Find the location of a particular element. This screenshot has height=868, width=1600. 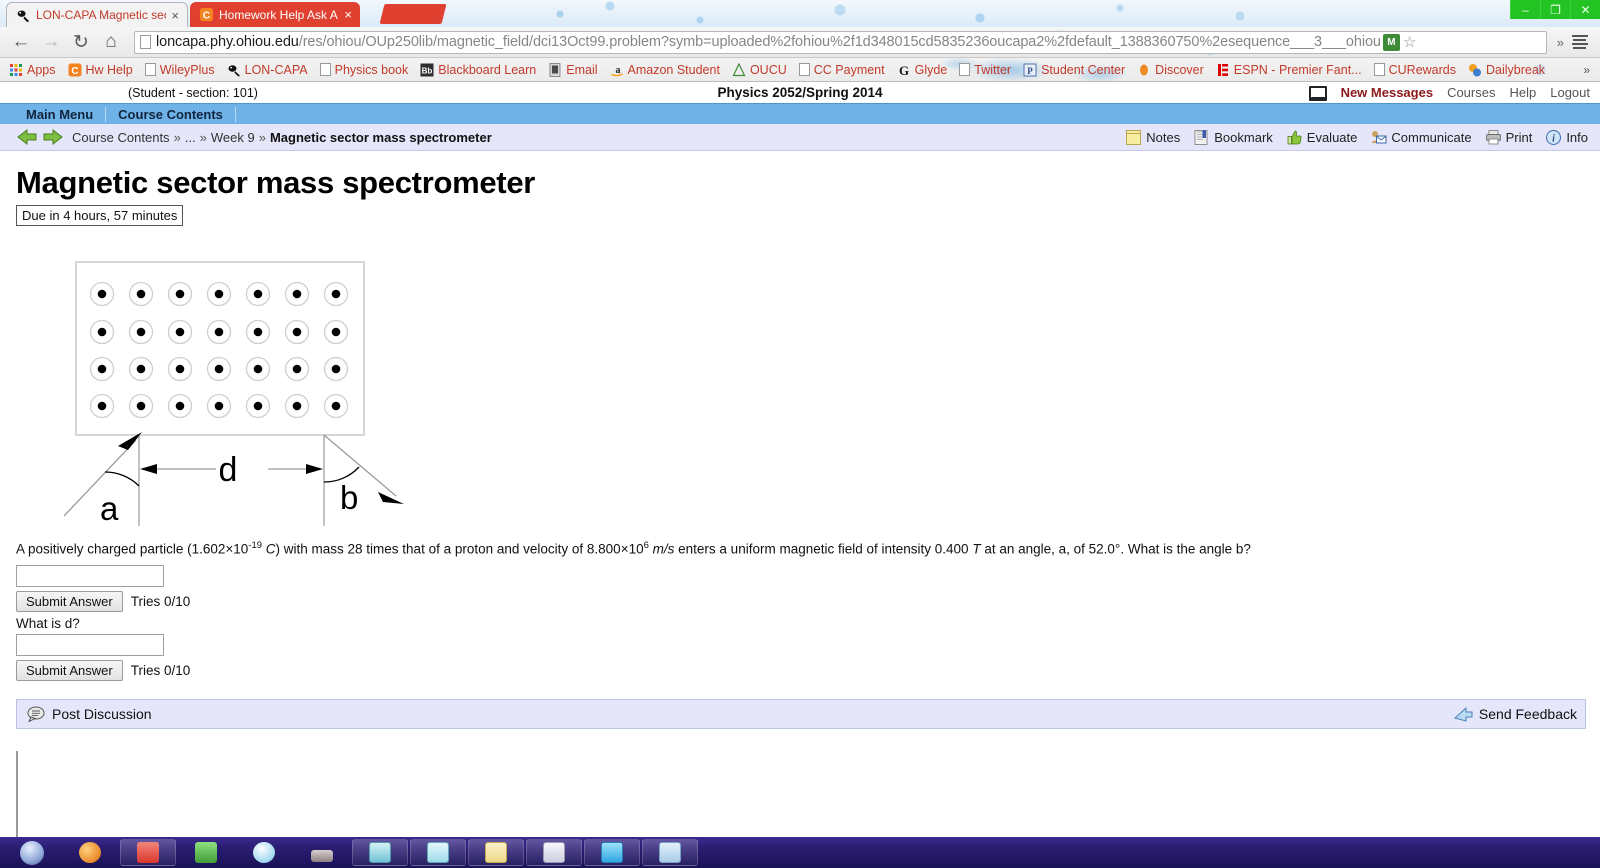

bookmark-wileyplus: WileyPlus is located at coordinates (180, 70).